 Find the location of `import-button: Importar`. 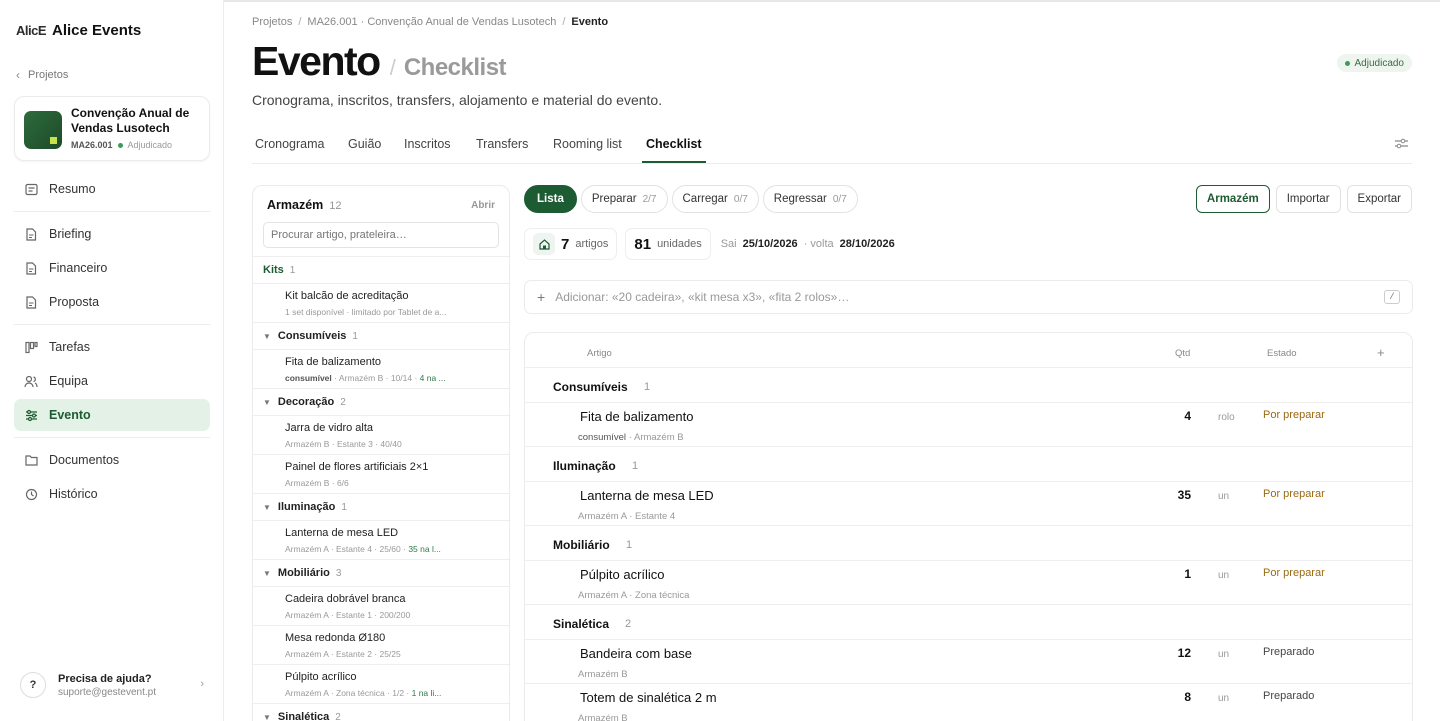

import-button: Importar is located at coordinates (1308, 199).